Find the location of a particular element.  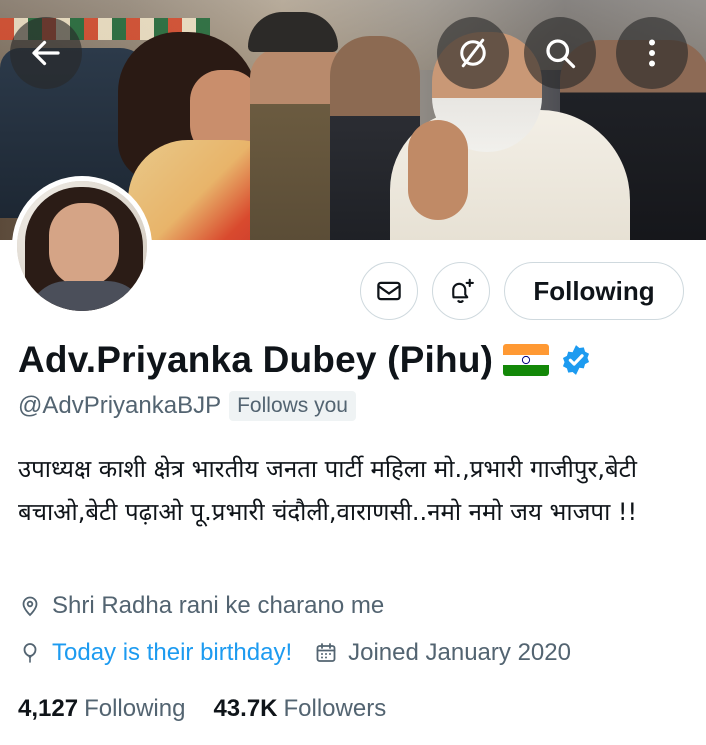

followers-stat: 43.7K Followers is located at coordinates (299, 709).